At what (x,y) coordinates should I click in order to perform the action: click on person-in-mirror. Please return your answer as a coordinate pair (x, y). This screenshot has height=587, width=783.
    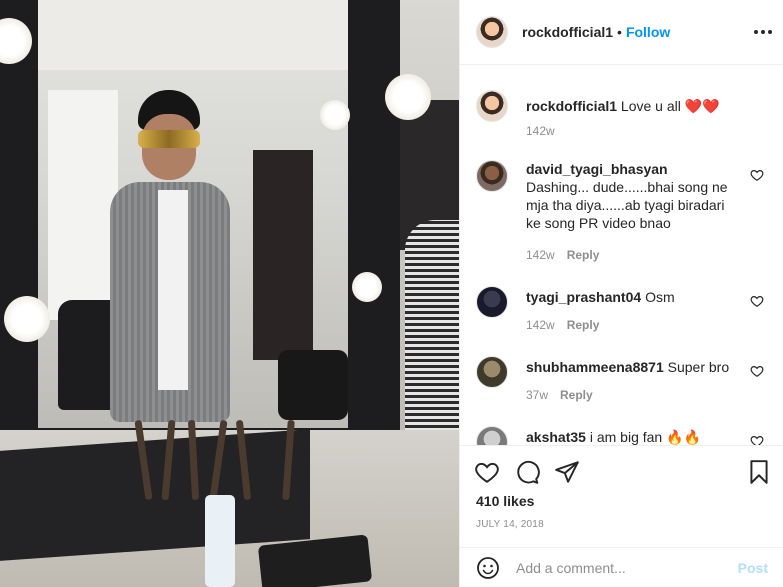
    Looking at the image, I should click on (170, 256).